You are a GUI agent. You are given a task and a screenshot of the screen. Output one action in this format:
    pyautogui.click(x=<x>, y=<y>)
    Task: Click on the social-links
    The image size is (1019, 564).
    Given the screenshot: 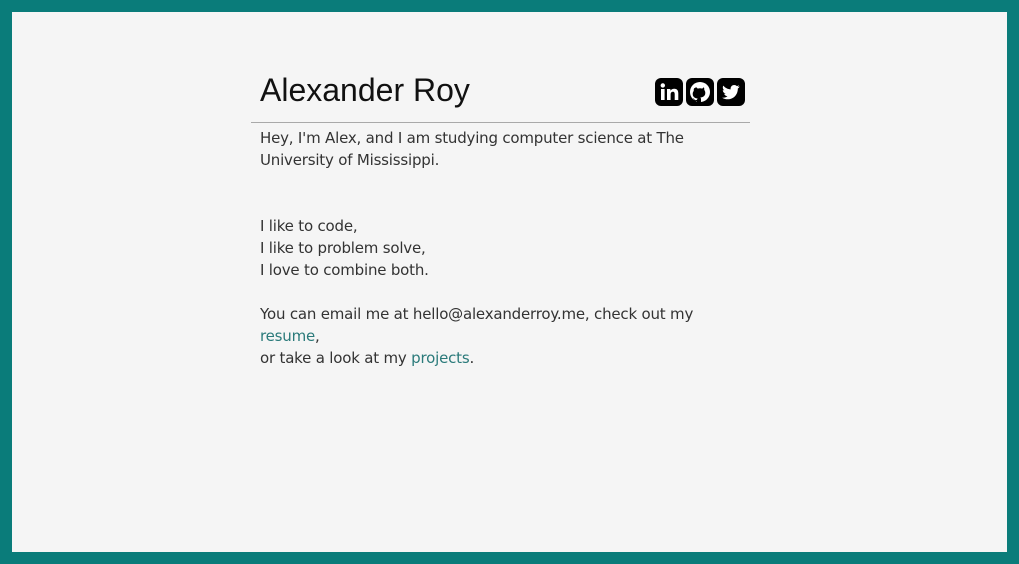 What is the action you would take?
    pyautogui.click(x=700, y=92)
    